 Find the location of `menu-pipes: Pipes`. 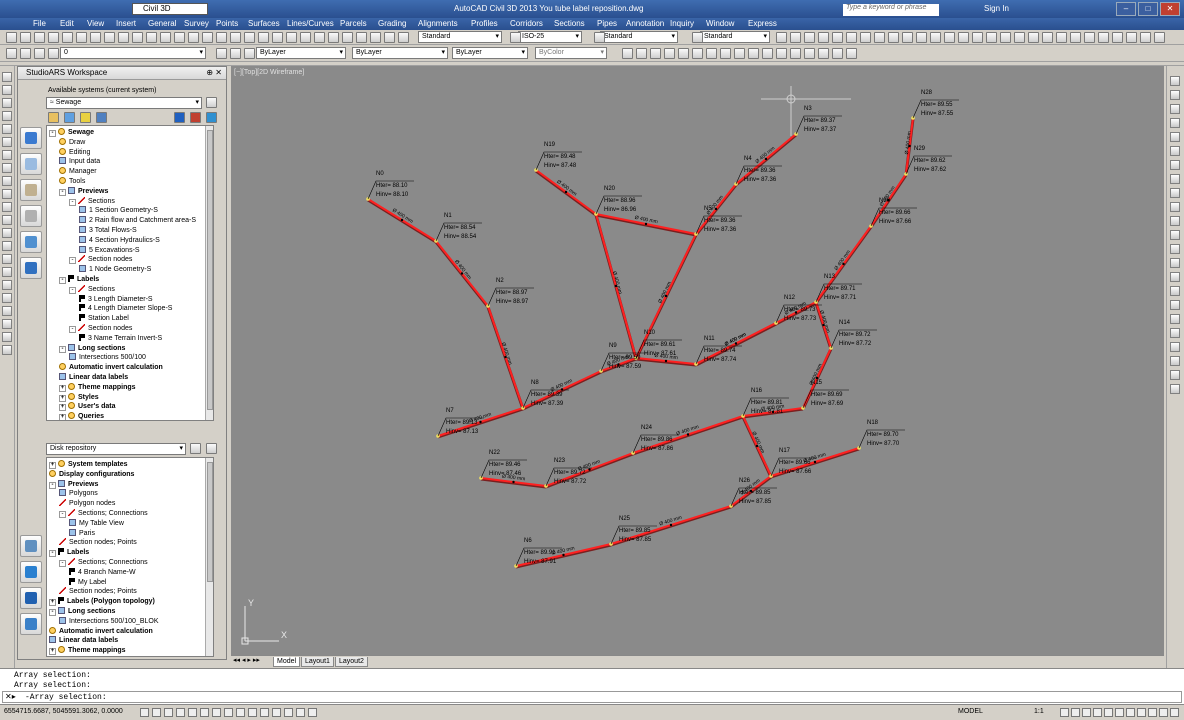

menu-pipes: Pipes is located at coordinates (607, 23).